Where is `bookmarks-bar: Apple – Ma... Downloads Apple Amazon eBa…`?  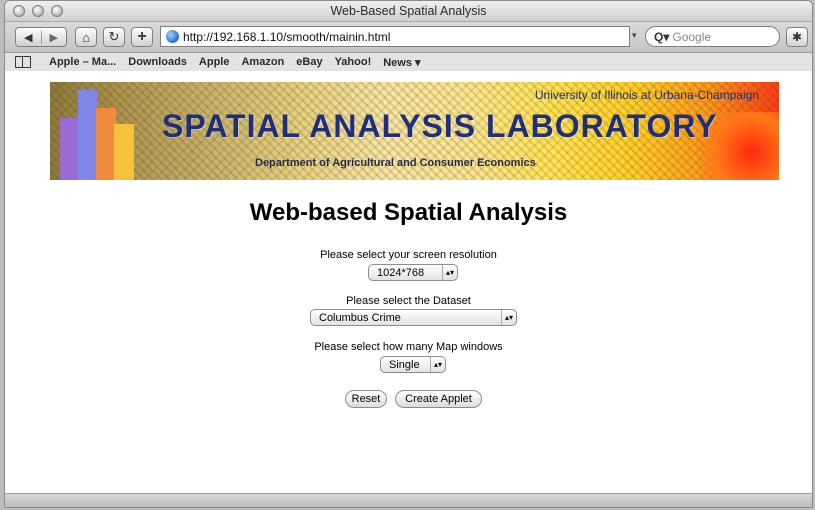
bookmarks-bar: Apple – Ma... Downloads Apple Amazon eBa… is located at coordinates (408, 62).